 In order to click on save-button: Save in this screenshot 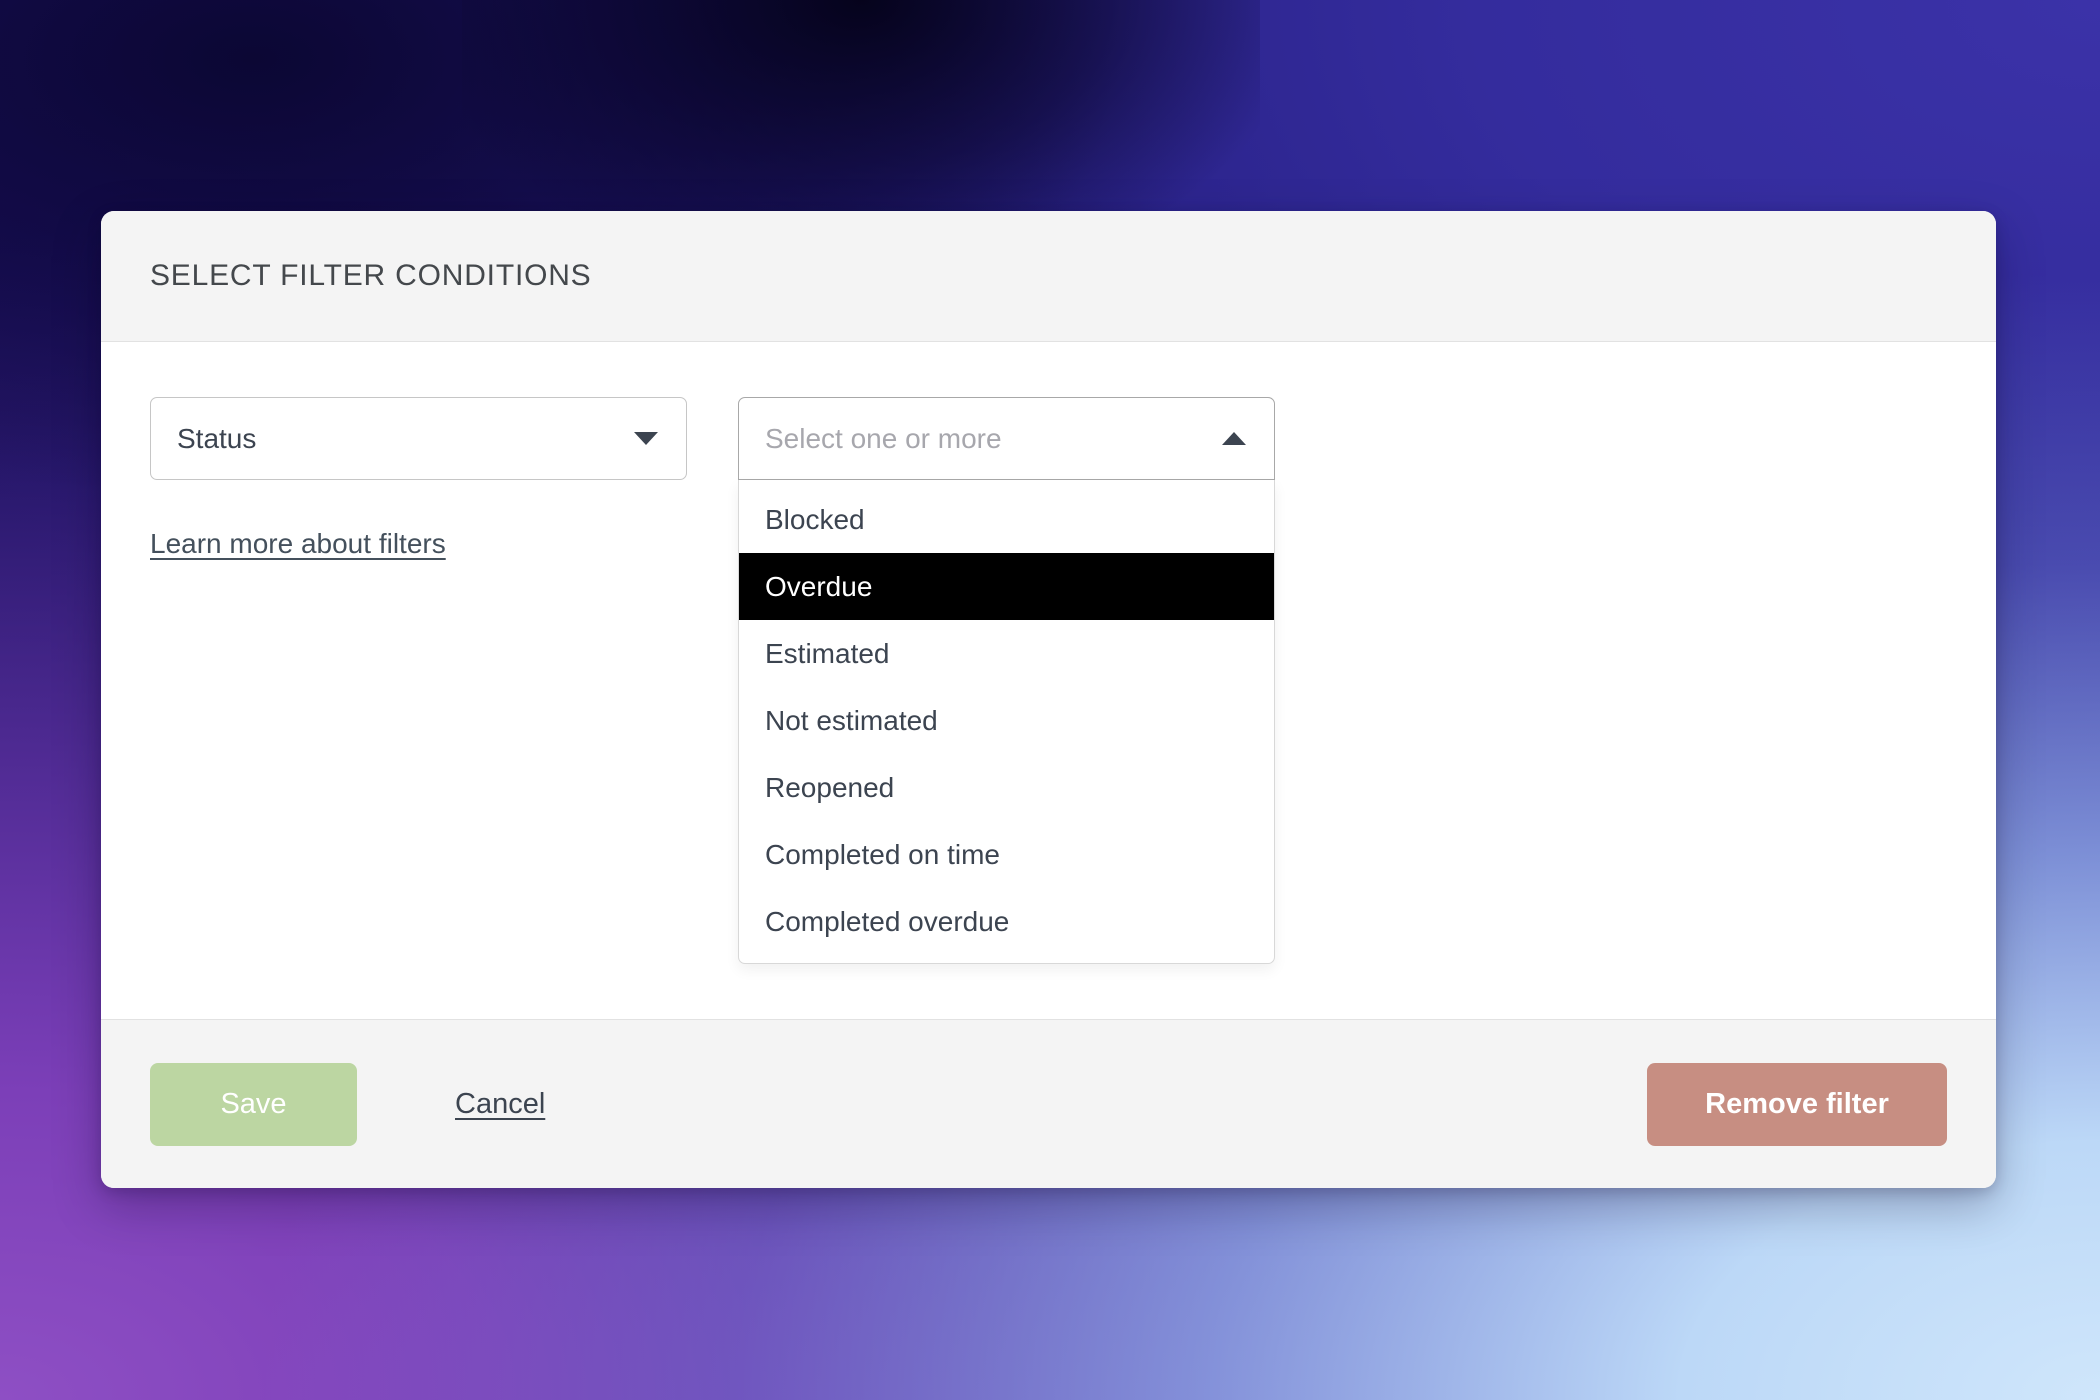, I will do `click(253, 1104)`.